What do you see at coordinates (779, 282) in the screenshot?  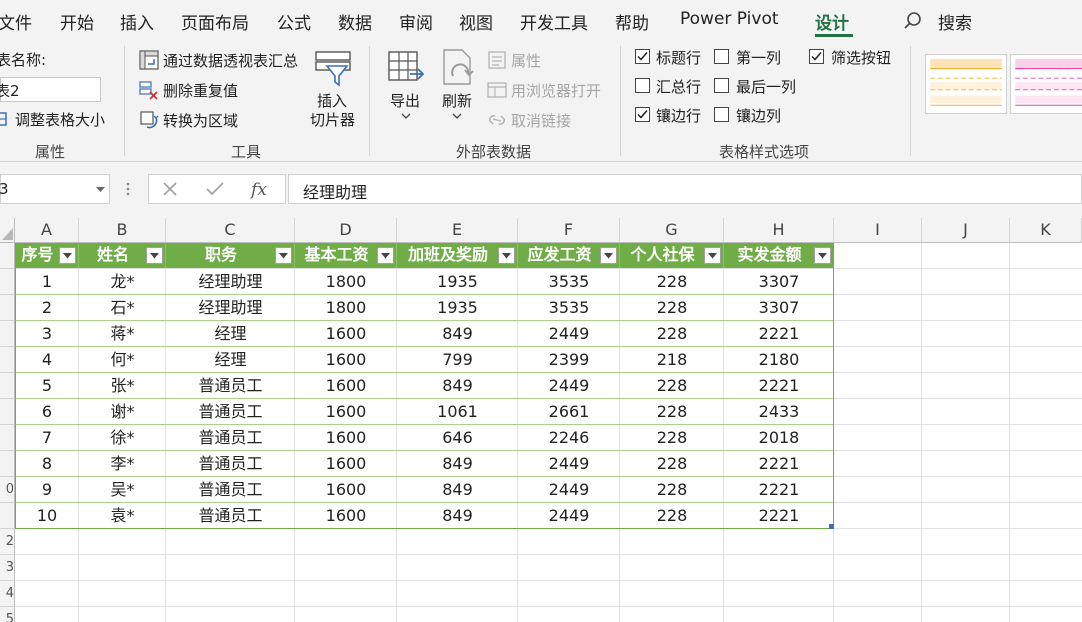 I see `table-cell: 3307` at bounding box center [779, 282].